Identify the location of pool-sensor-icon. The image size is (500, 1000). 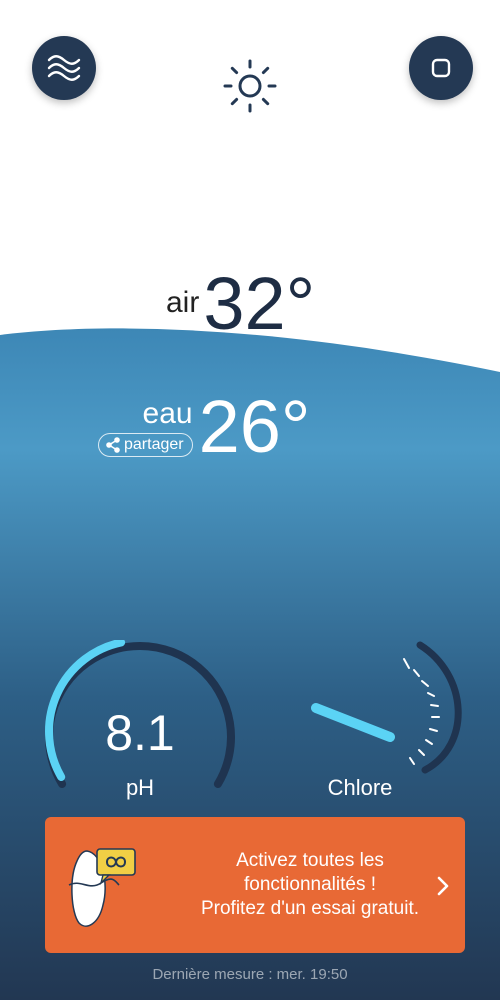
(102, 887).